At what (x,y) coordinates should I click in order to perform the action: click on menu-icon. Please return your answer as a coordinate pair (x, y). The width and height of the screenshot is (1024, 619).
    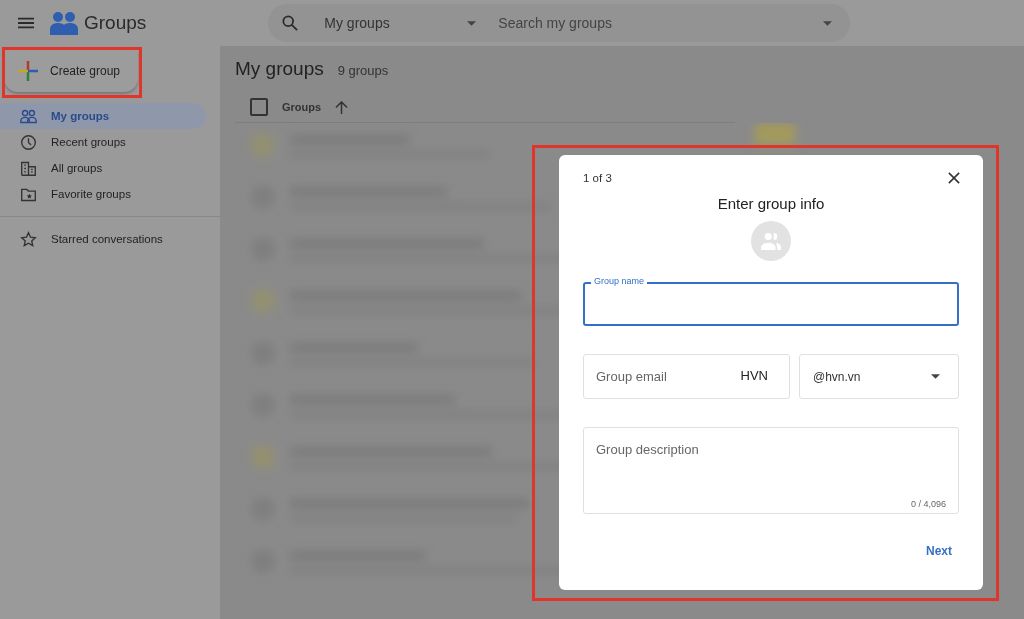
    Looking at the image, I should click on (26, 23).